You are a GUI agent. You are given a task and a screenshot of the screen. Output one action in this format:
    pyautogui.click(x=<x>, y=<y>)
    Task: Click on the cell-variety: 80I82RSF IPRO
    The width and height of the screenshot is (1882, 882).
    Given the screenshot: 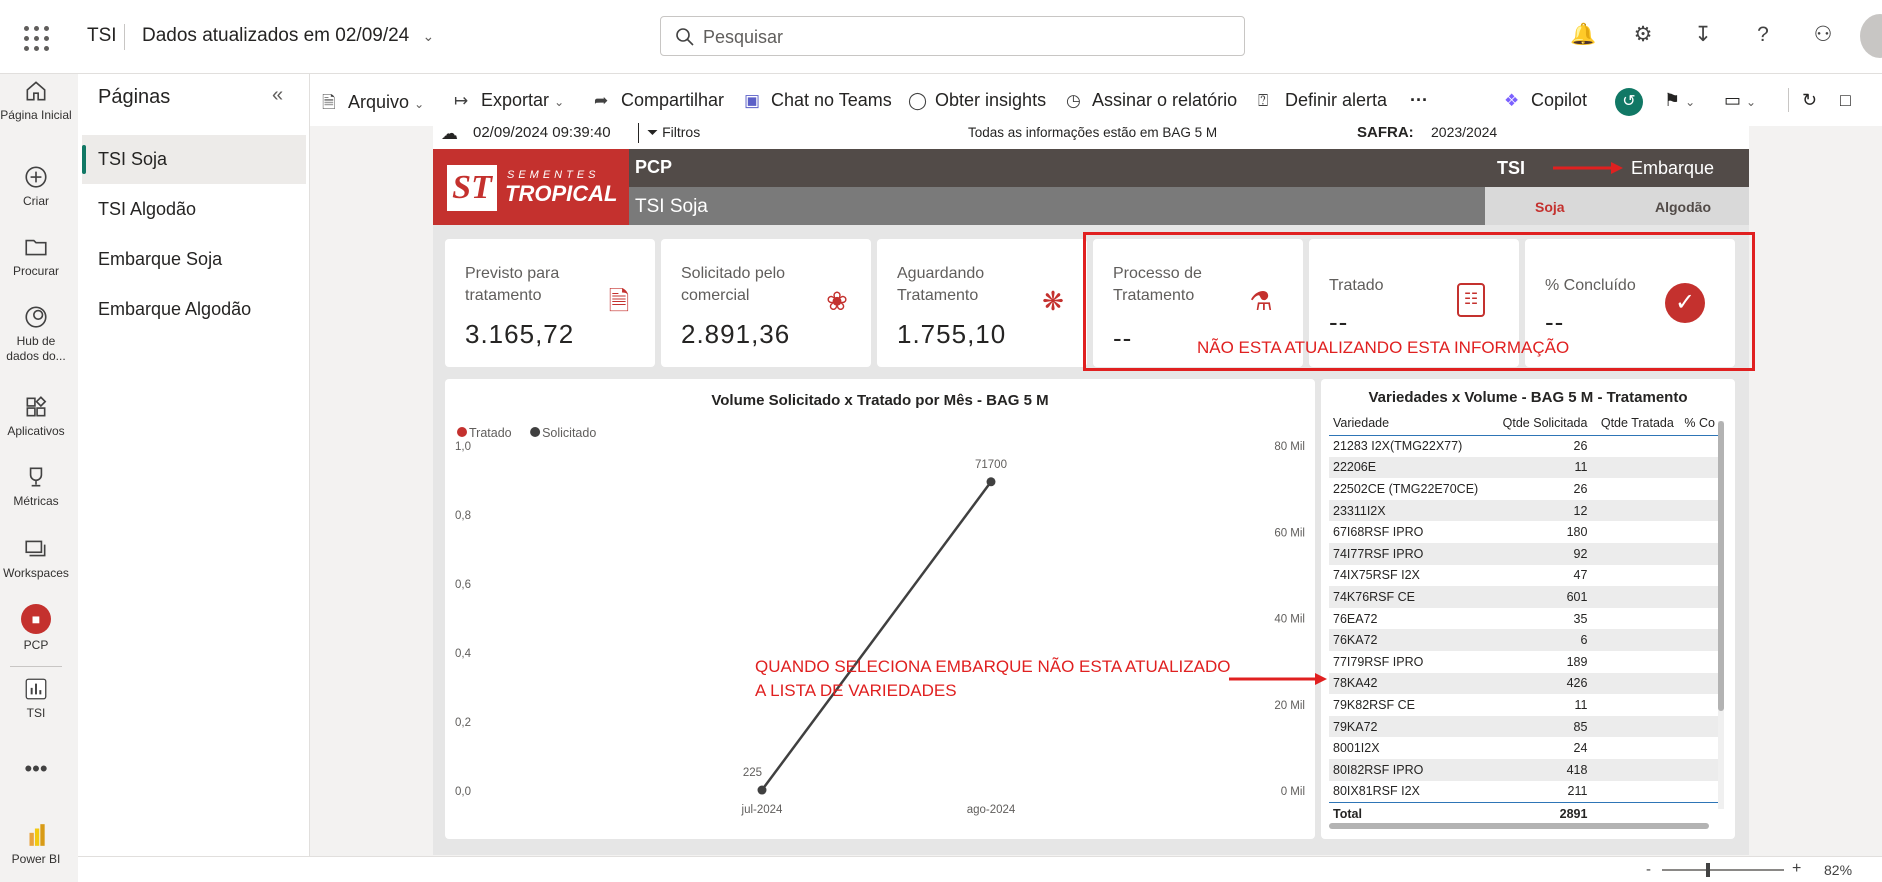 What is the action you would take?
    pyautogui.click(x=1411, y=769)
    